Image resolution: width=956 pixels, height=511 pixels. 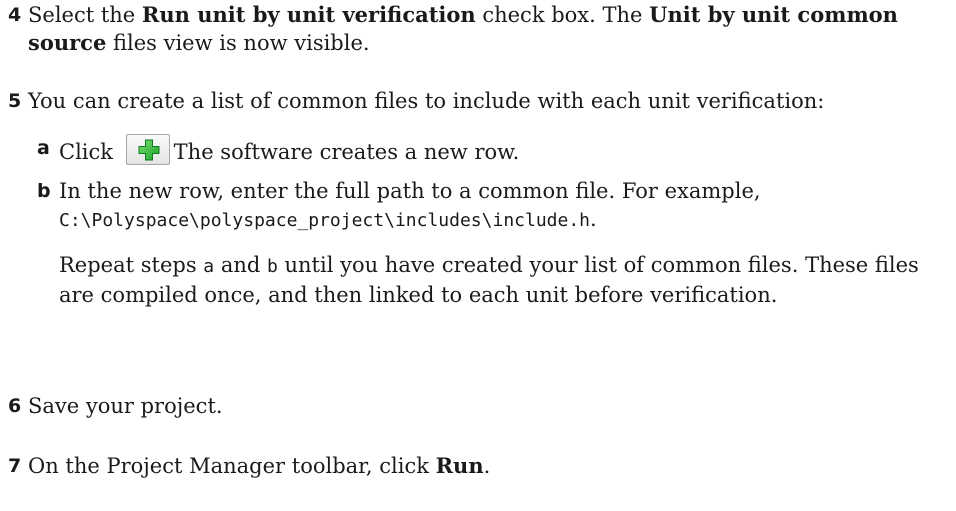 I want to click on green-plus-add-icon, so click(x=149, y=150).